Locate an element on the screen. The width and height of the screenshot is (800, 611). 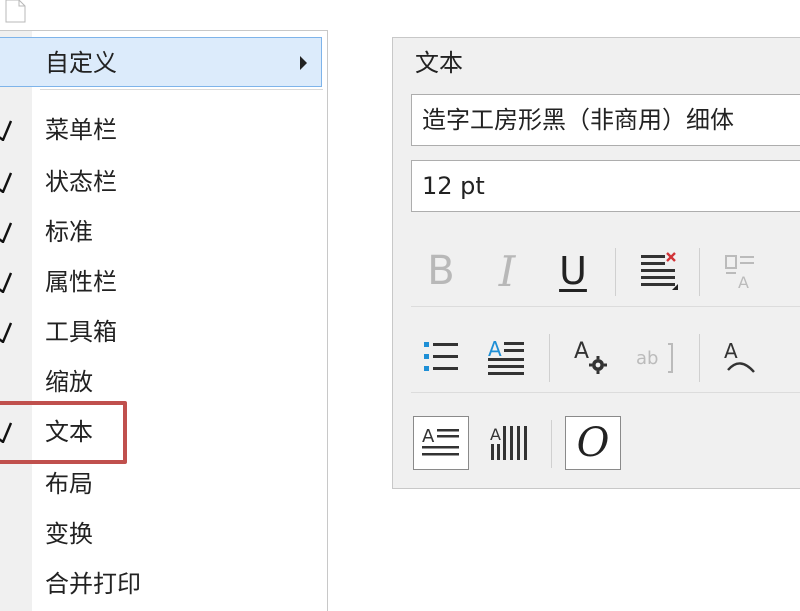
drop-cap-icon: A is located at coordinates (739, 273).